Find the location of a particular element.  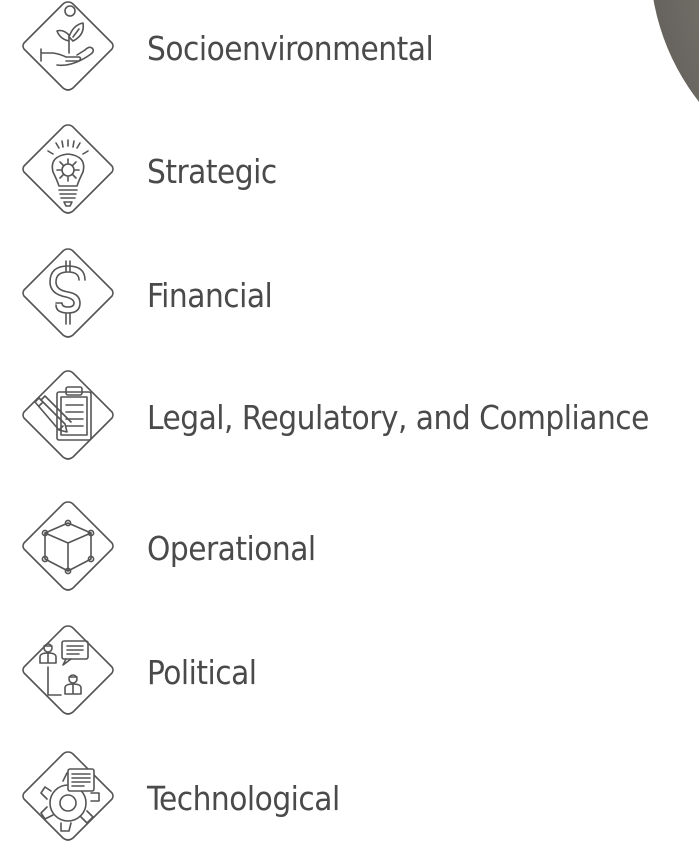

risk-label-operational: Operational is located at coordinates (231, 548).